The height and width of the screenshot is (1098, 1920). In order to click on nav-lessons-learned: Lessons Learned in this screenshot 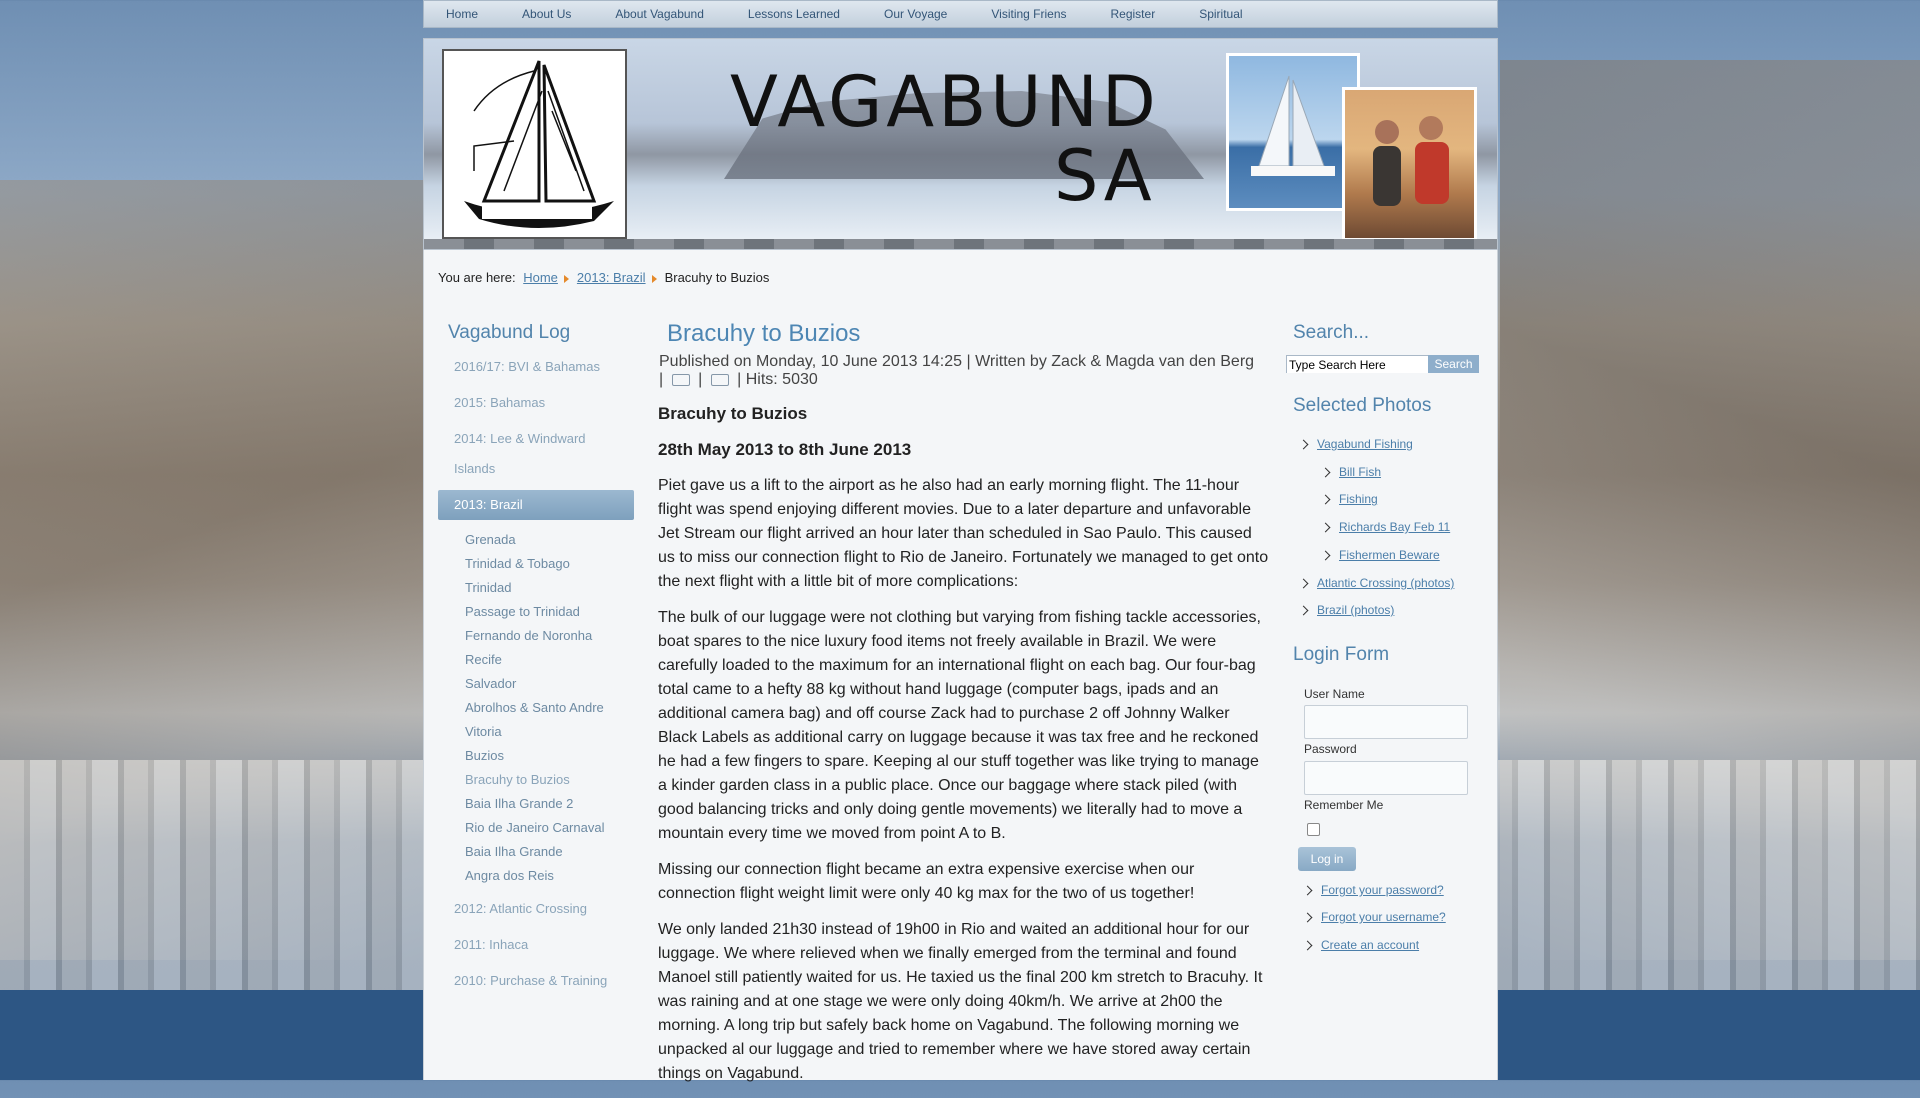, I will do `click(794, 14)`.